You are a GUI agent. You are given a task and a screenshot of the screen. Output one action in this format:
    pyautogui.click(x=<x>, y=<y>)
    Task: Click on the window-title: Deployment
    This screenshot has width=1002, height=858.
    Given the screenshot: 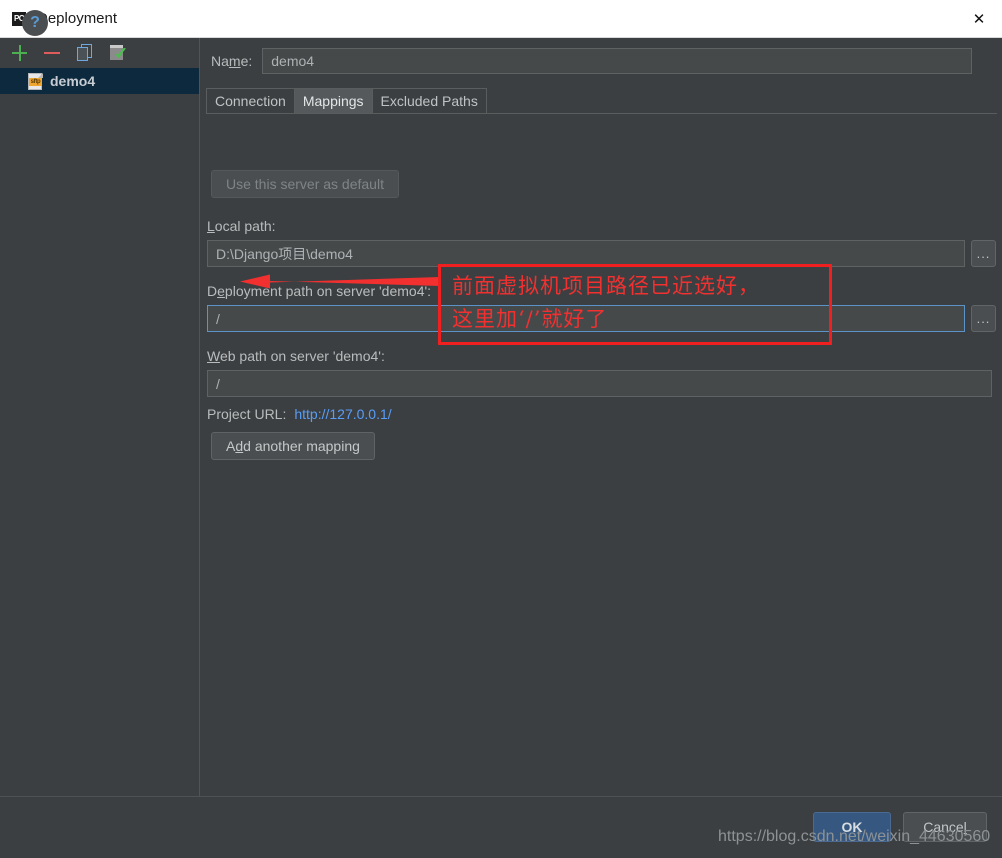 What is the action you would take?
    pyautogui.click(x=77, y=18)
    